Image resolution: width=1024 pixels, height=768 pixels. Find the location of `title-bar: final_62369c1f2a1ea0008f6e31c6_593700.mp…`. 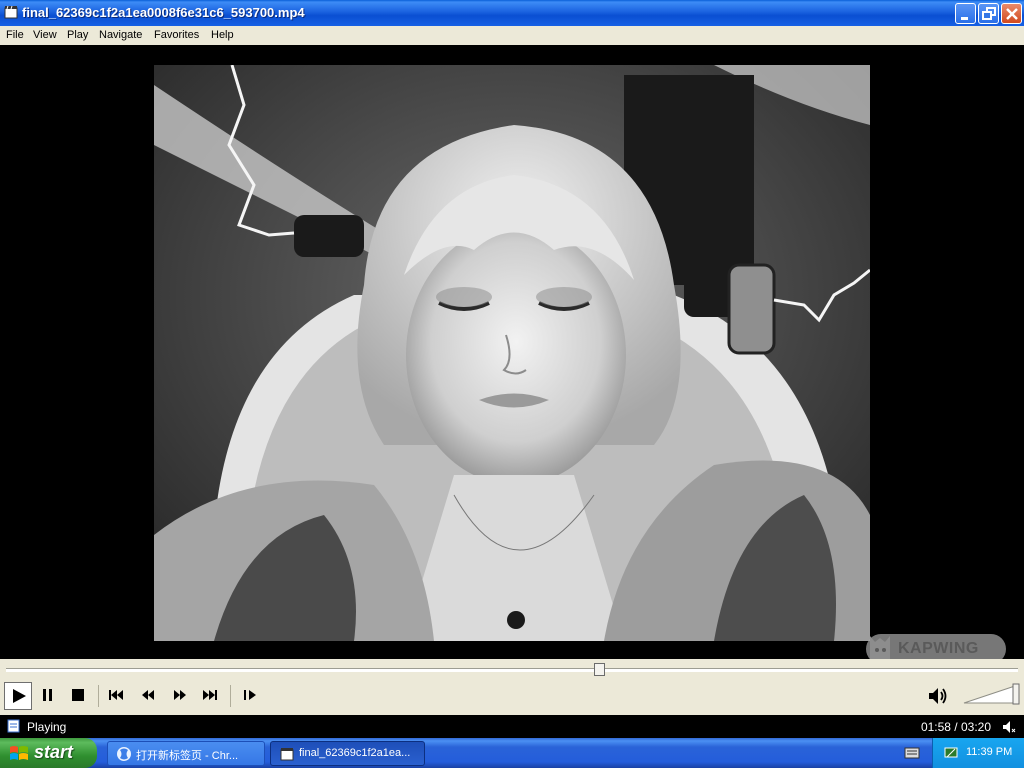

title-bar: final_62369c1f2a1ea0008f6e31c6_593700.mp… is located at coordinates (512, 13).